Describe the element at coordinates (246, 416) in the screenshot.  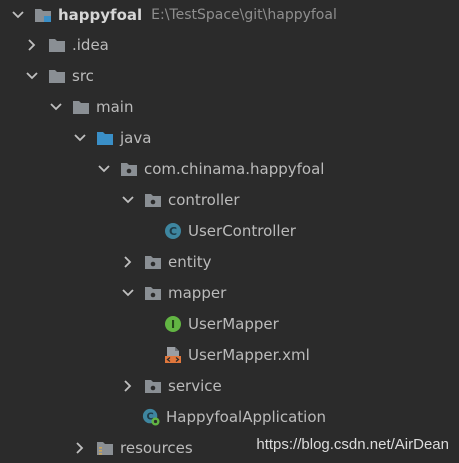
I see `tree-label-application: HappyfoalApplication` at that location.